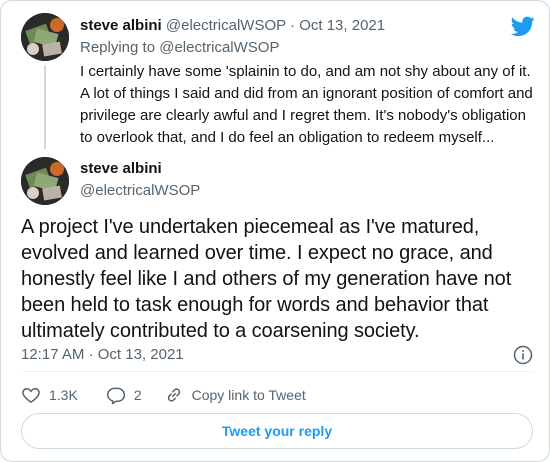 The image size is (550, 462). I want to click on tweet-time: 12:17 AM, so click(52, 354).